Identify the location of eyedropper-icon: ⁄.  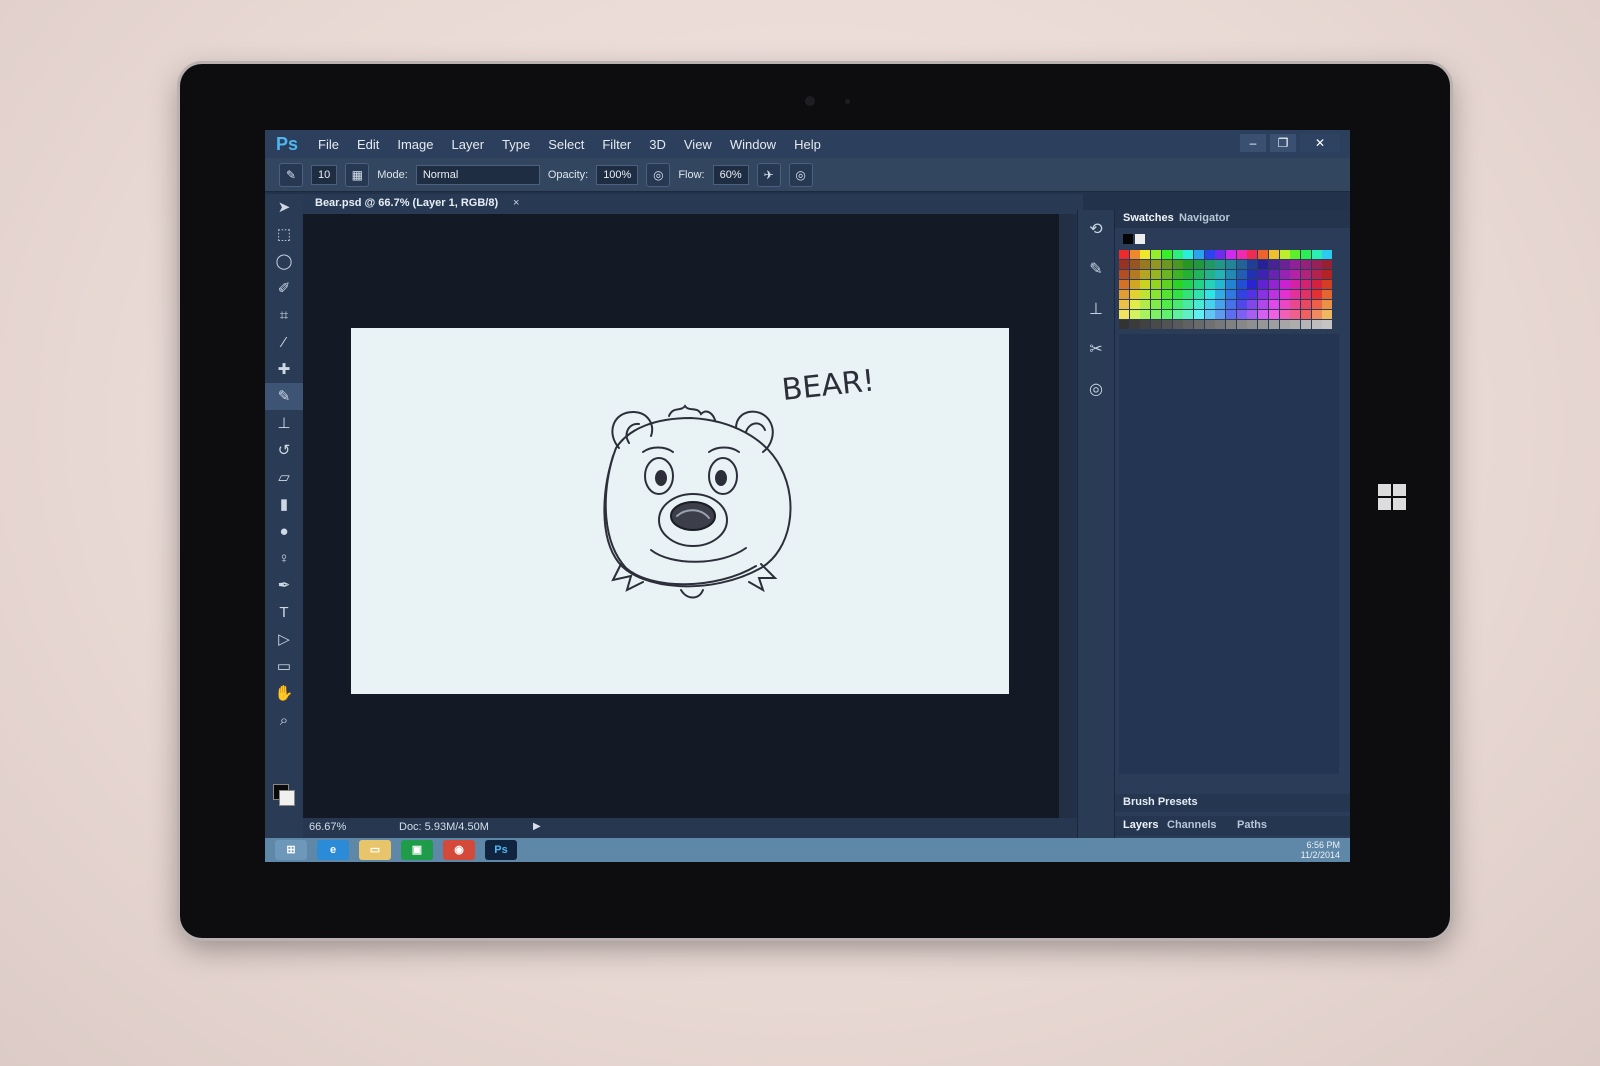
(284, 342).